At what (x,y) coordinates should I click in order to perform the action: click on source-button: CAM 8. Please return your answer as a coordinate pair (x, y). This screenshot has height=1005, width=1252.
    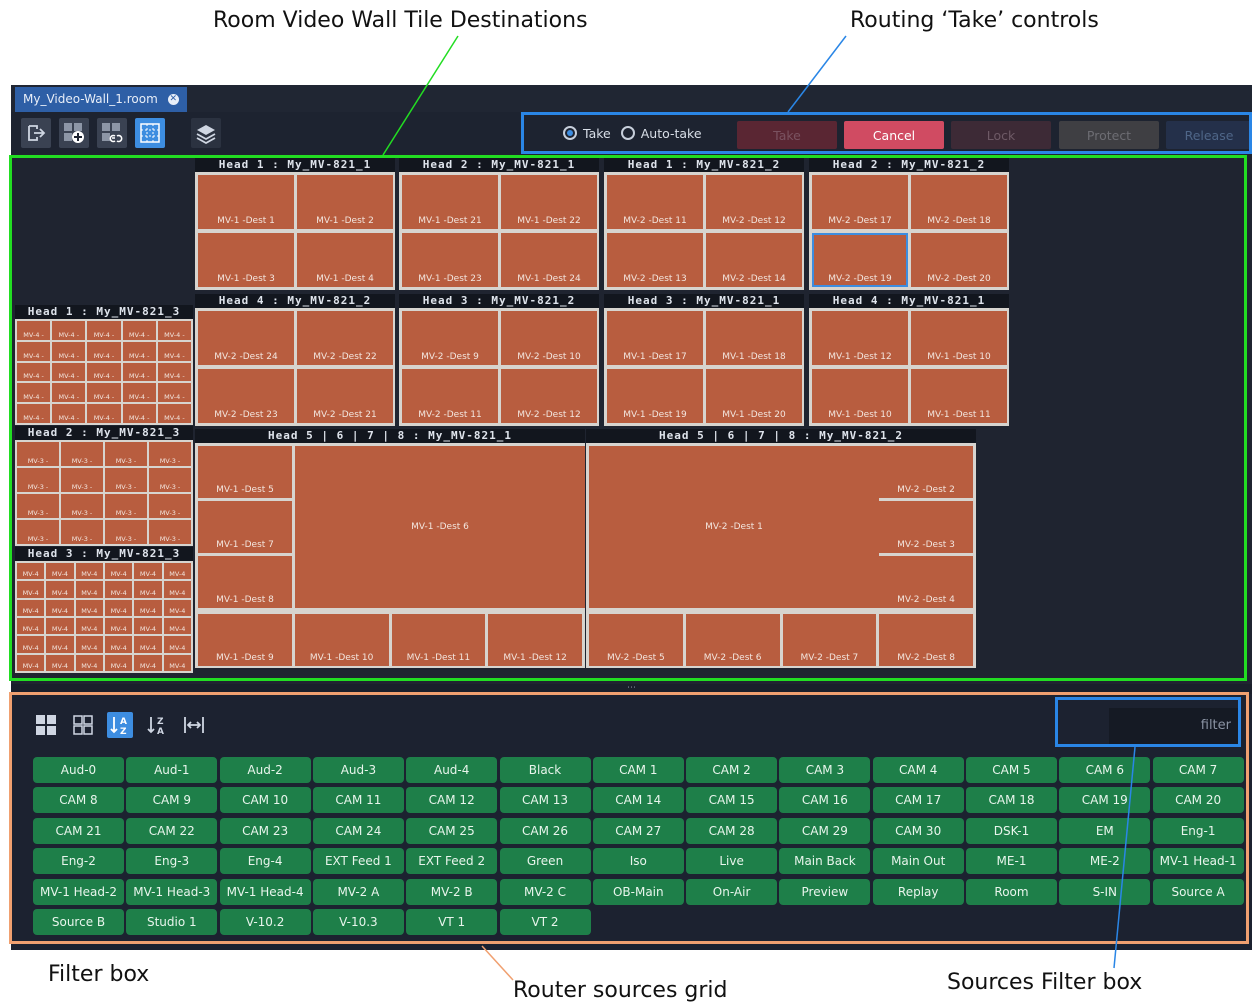
    Looking at the image, I should click on (78, 800).